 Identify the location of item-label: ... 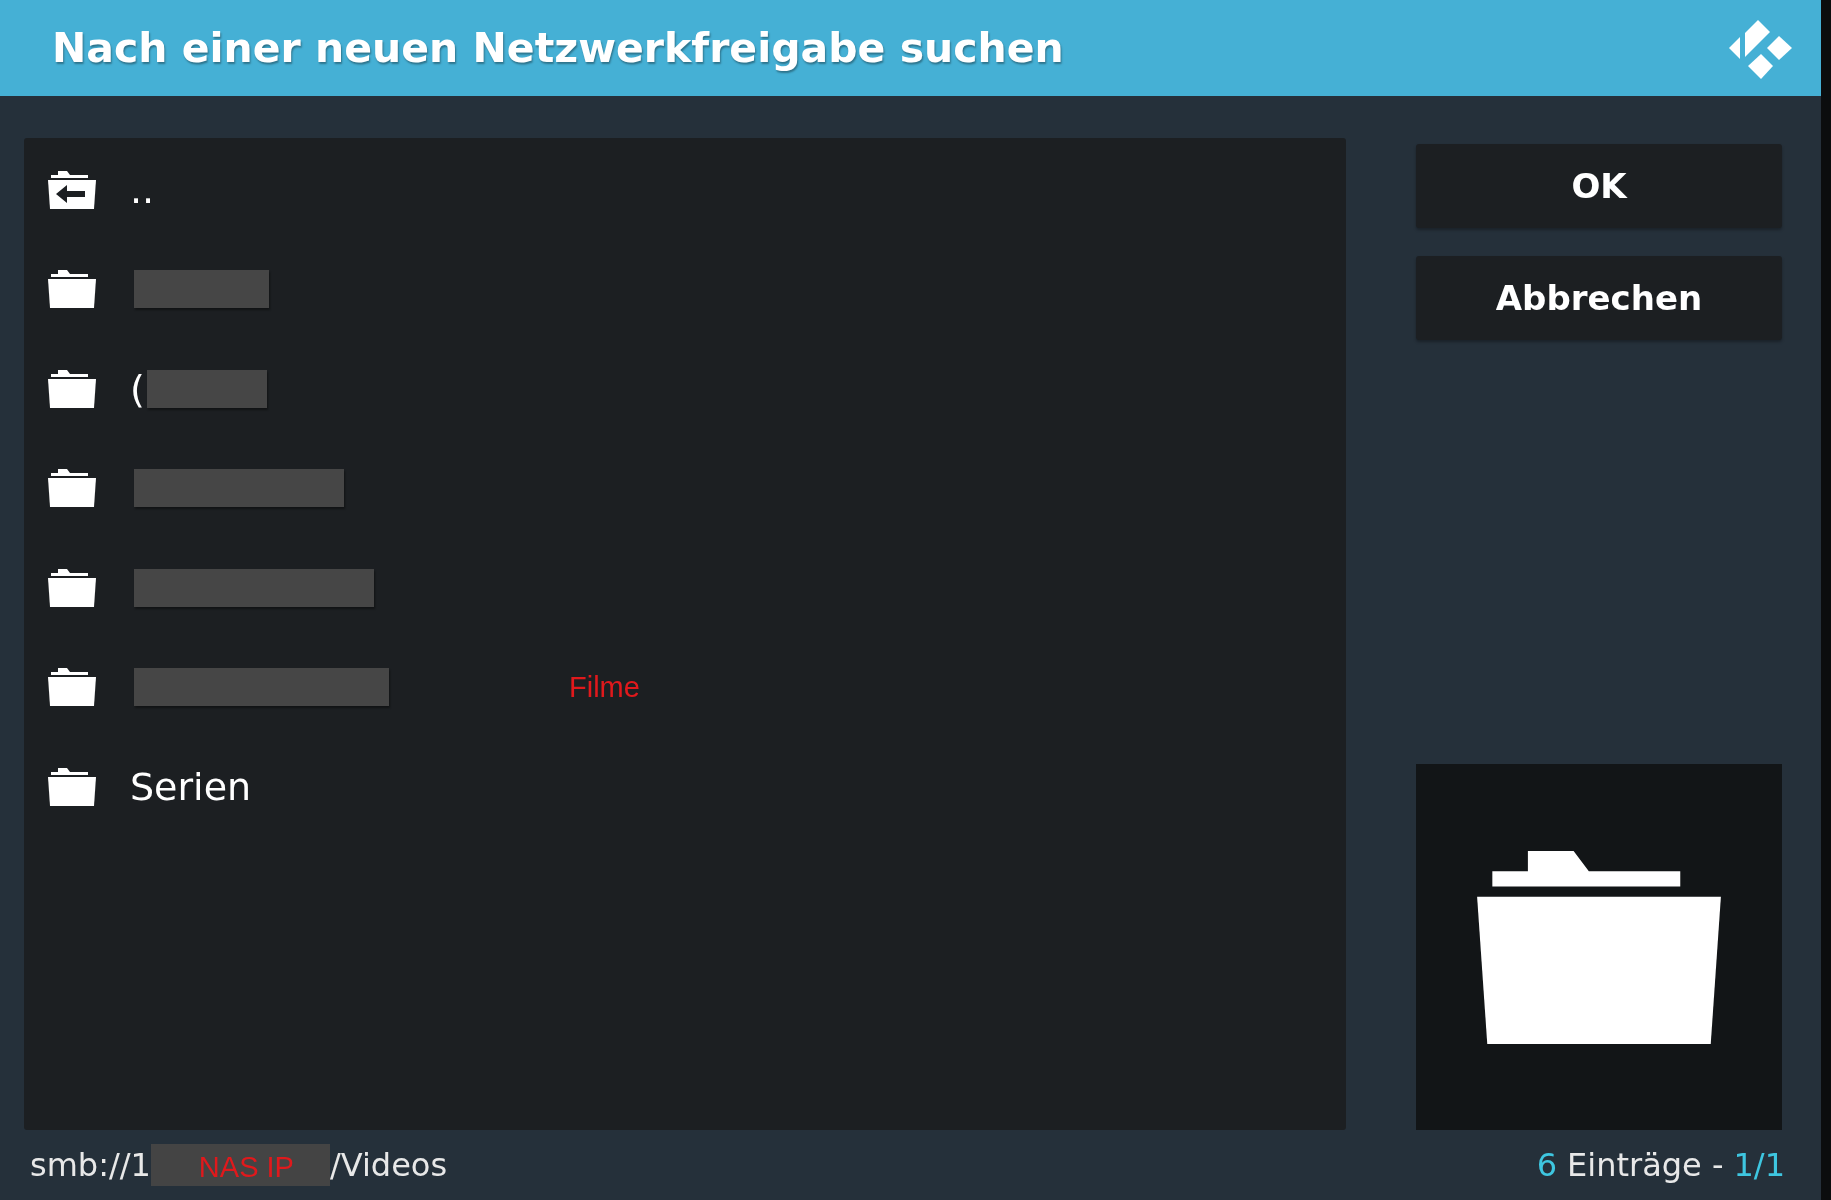
(142, 189).